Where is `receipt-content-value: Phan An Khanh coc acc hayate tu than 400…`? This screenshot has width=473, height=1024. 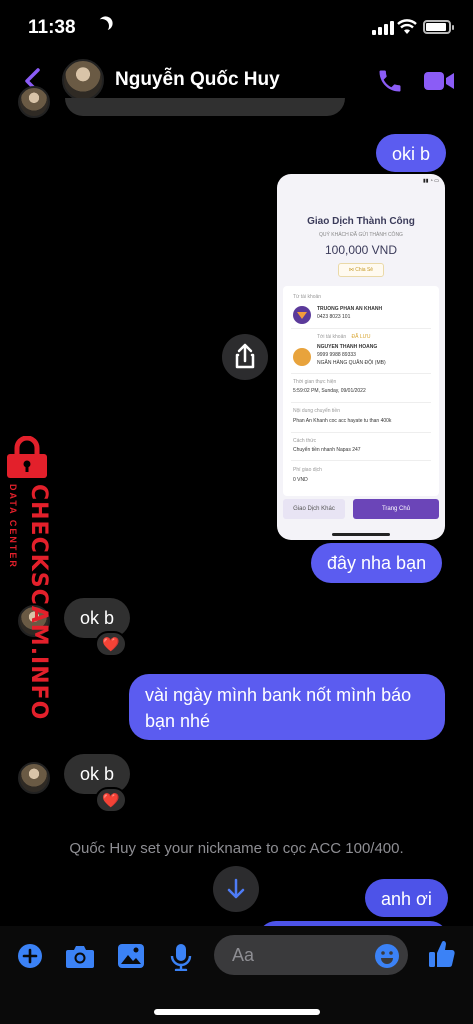
receipt-content-value: Phan An Khanh coc acc hayate tu than 400… is located at coordinates (342, 421).